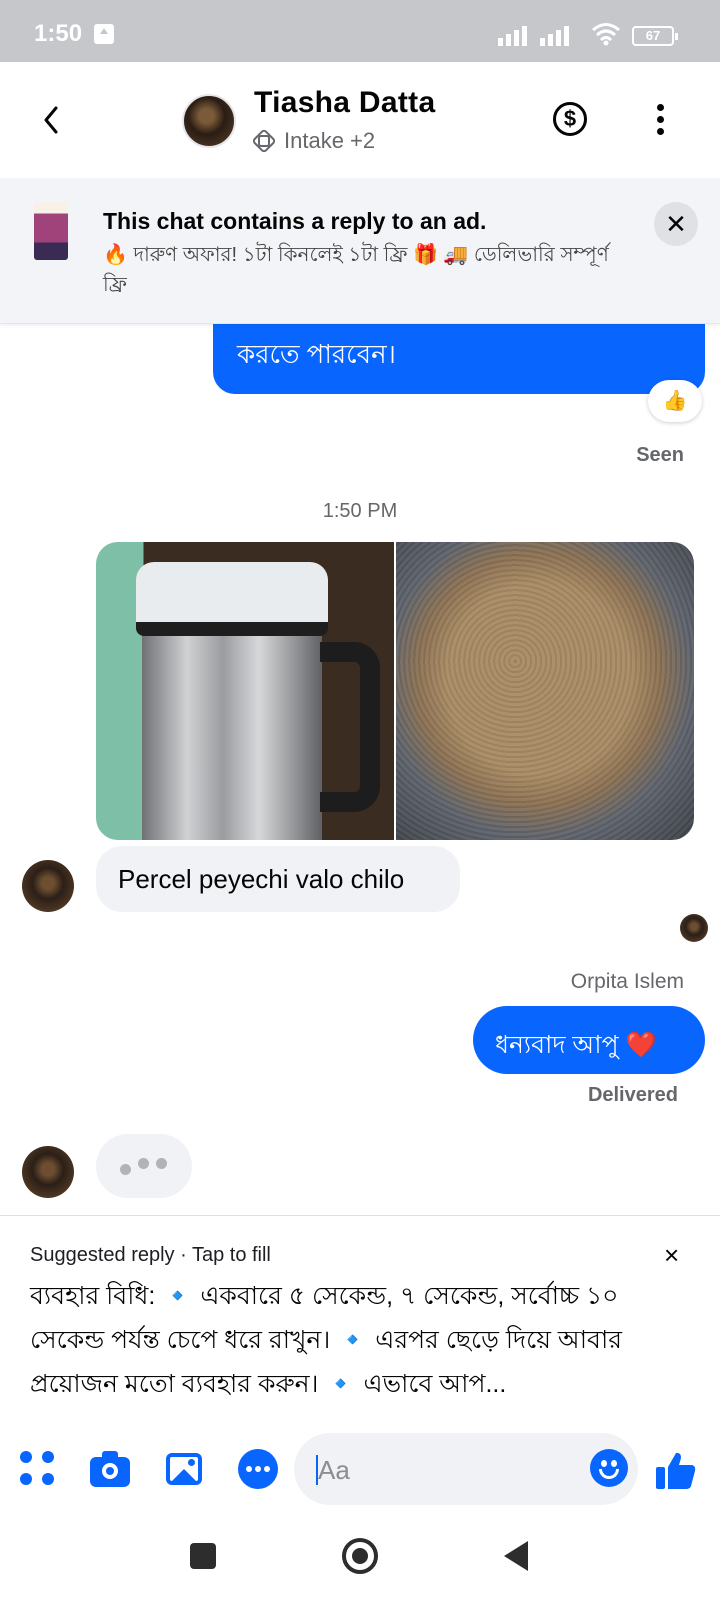 The image size is (720, 1600). I want to click on apps-grid-icon, so click(40, 1469).